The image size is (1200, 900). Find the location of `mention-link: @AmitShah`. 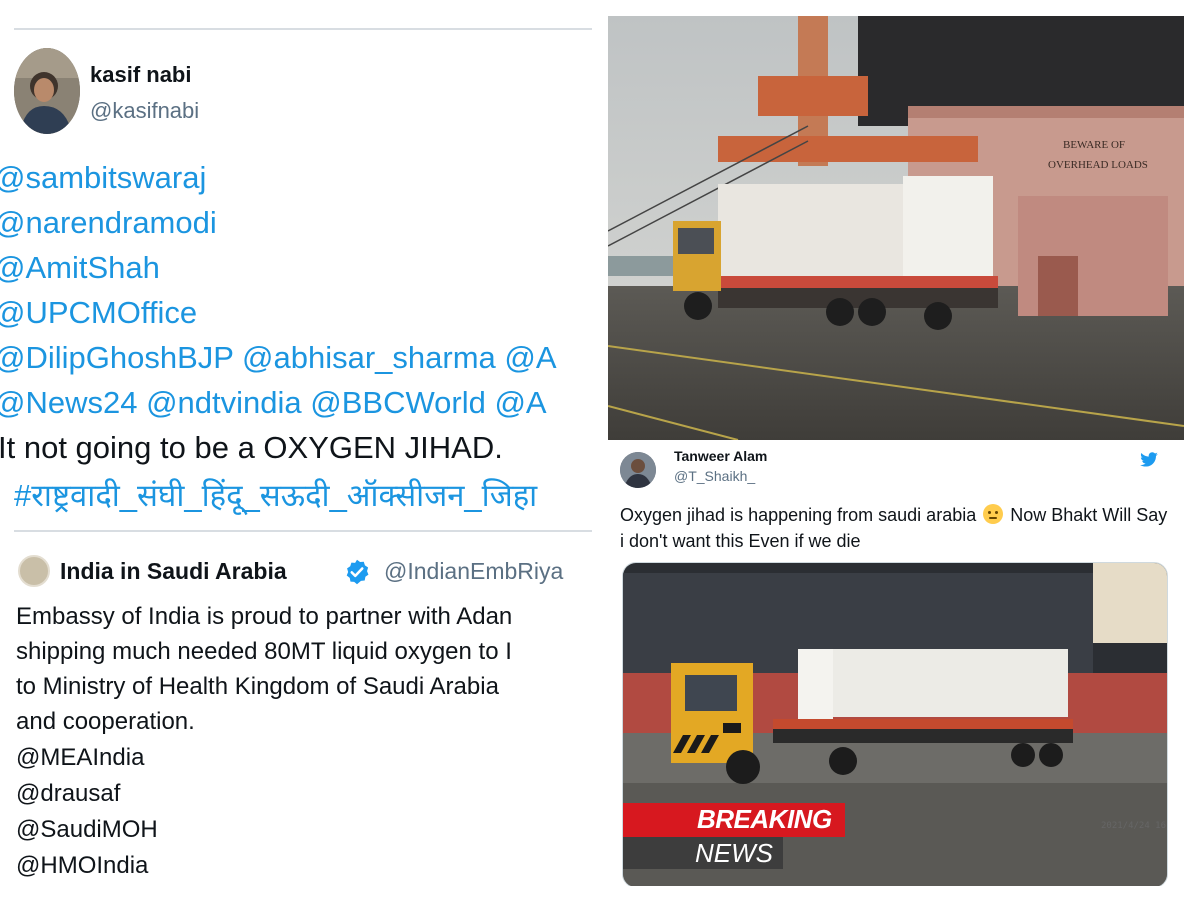

mention-link: @AmitShah is located at coordinates (80, 268).